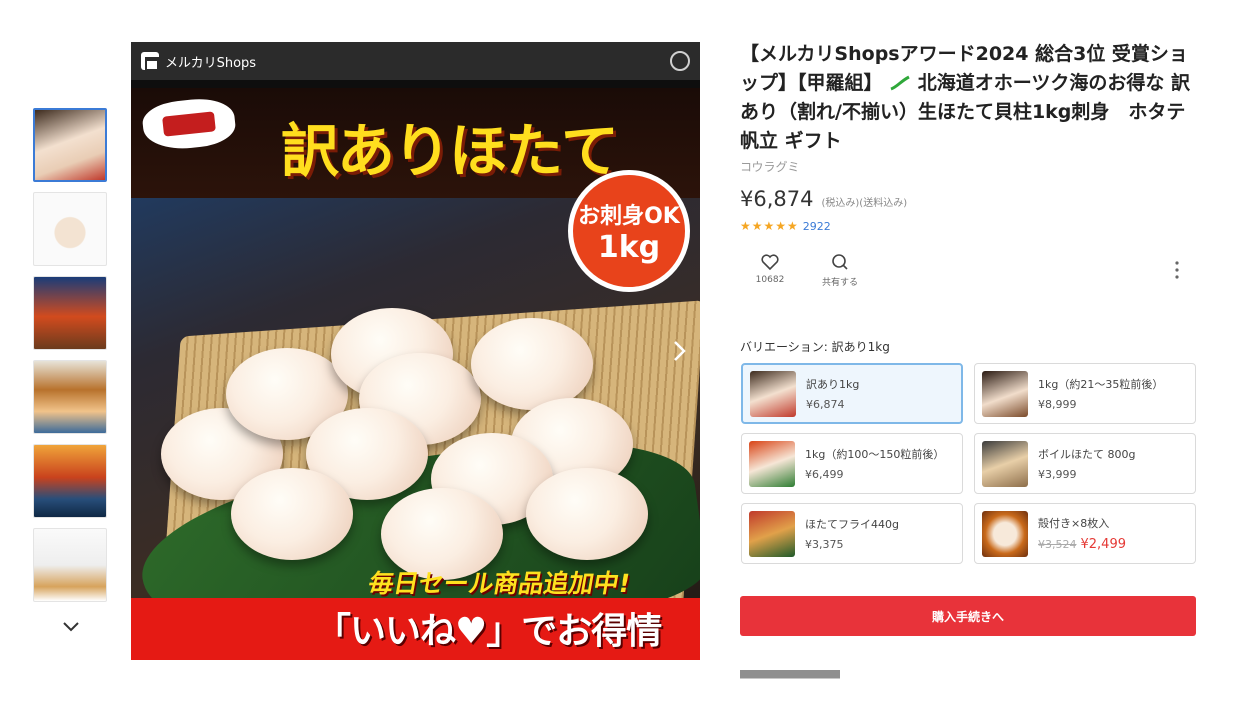 The image size is (1248, 702). What do you see at coordinates (790, 677) in the screenshot?
I see `section-heading-cut` at bounding box center [790, 677].